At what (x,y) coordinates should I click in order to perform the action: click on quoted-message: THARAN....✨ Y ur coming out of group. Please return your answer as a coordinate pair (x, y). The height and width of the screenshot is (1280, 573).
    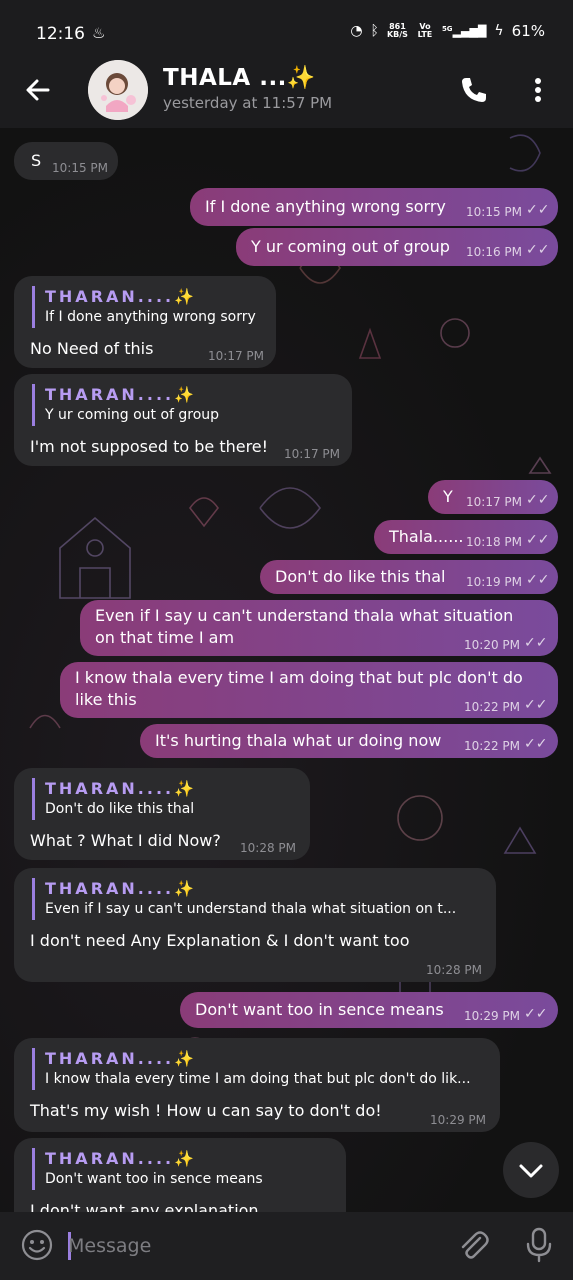
    Looking at the image, I should click on (182, 405).